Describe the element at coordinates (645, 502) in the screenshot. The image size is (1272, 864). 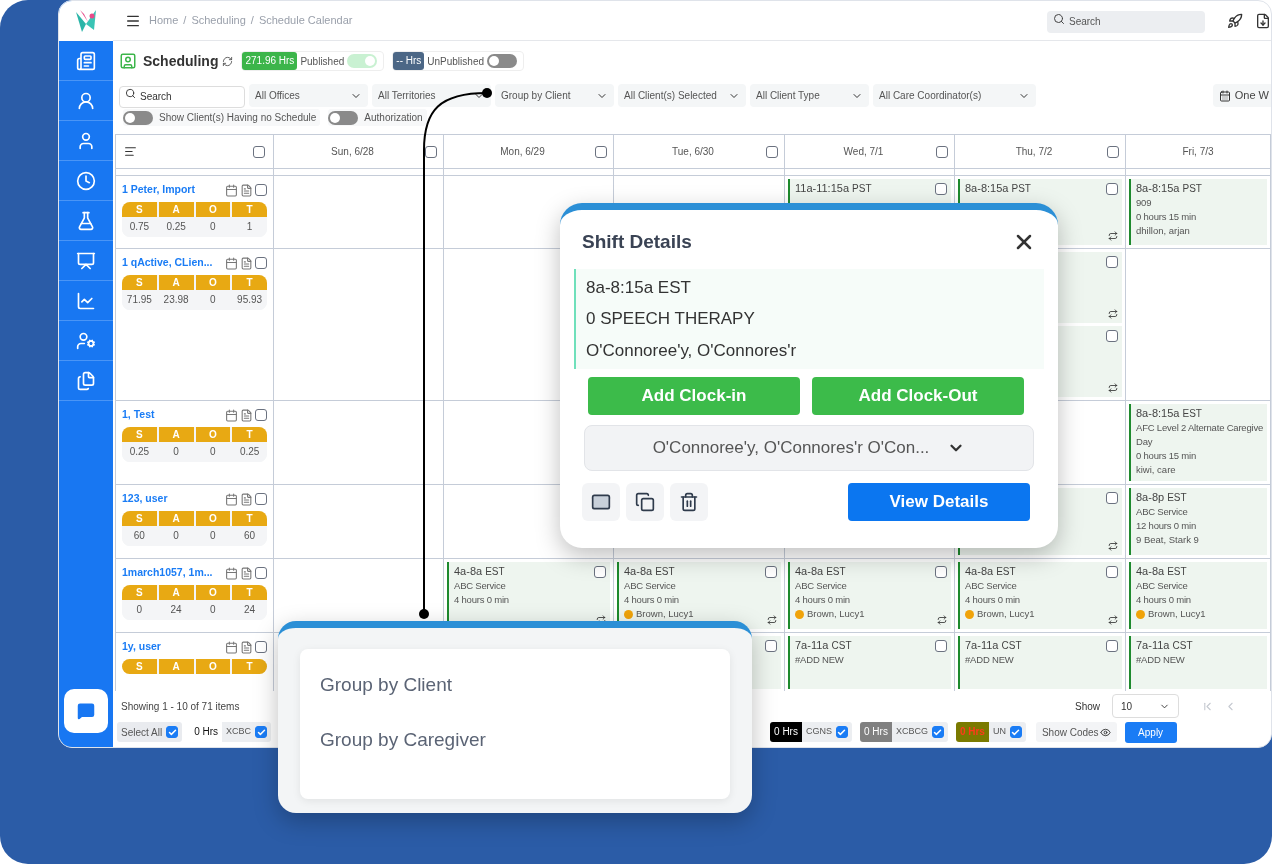
I see `copy-button` at that location.